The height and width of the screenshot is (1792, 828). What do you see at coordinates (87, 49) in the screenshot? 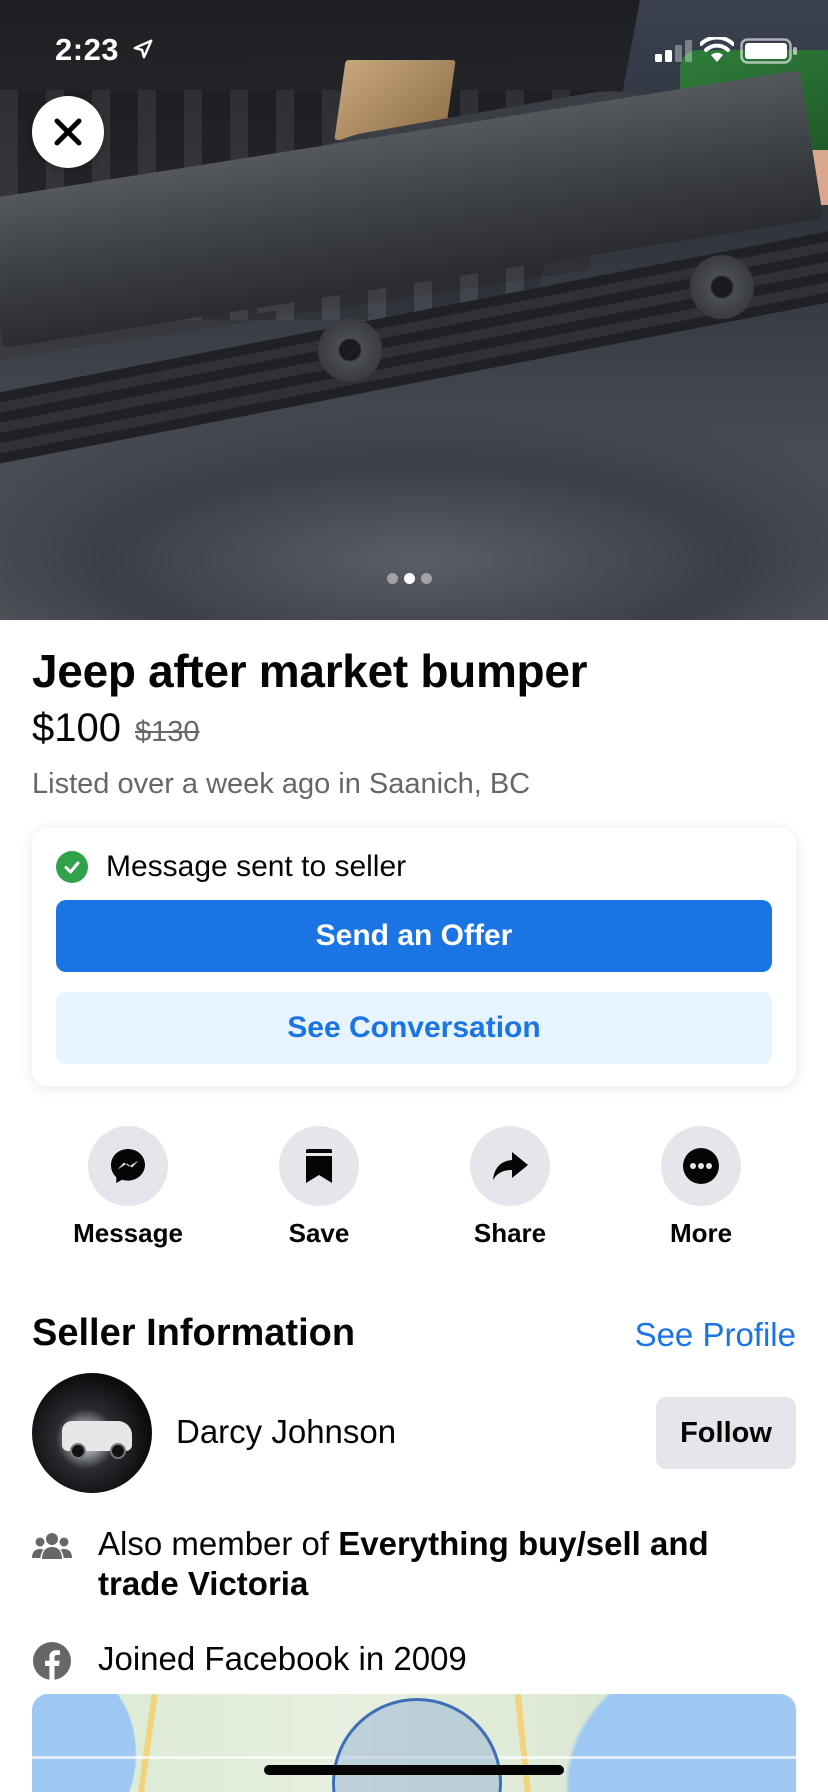
I see `status-time: 2:23` at bounding box center [87, 49].